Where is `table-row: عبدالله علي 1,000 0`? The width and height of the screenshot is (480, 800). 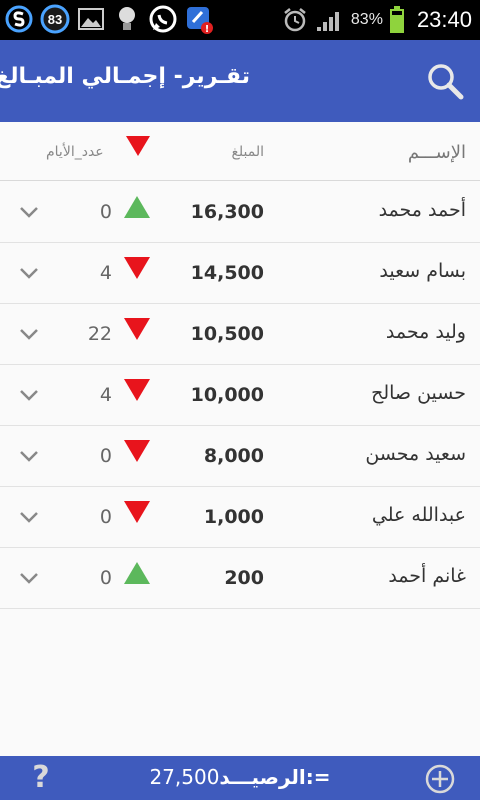 table-row: عبدالله علي 1,000 0 is located at coordinates (240, 517).